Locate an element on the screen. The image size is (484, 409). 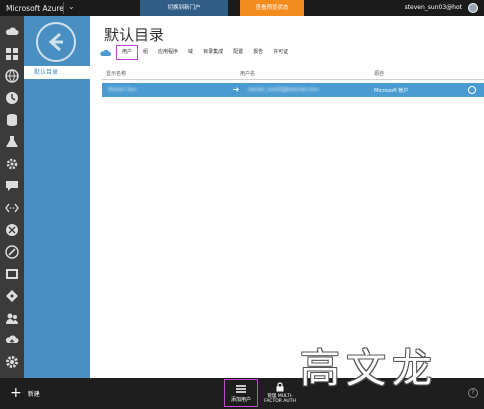
tab-licenses: 许可证 is located at coordinates (280, 52).